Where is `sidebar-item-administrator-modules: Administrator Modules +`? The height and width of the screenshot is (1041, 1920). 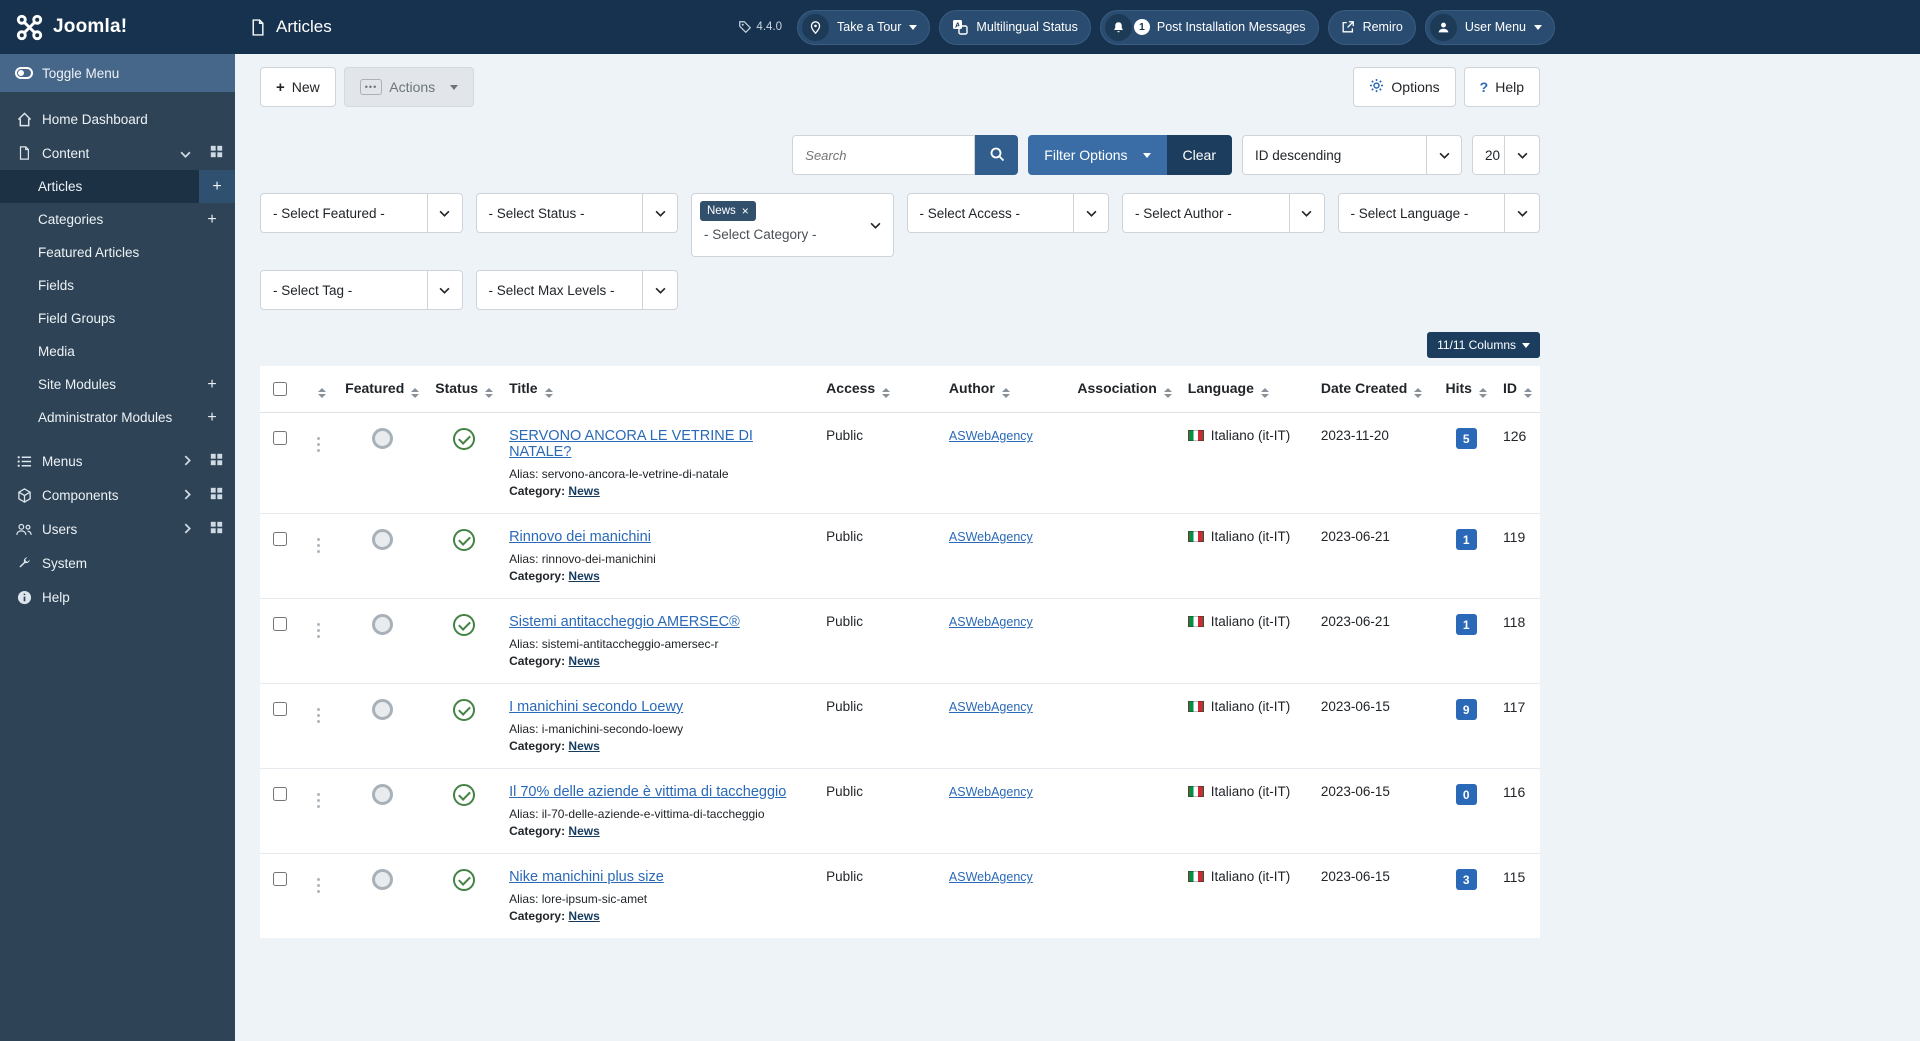 sidebar-item-administrator-modules: Administrator Modules + is located at coordinates (117, 417).